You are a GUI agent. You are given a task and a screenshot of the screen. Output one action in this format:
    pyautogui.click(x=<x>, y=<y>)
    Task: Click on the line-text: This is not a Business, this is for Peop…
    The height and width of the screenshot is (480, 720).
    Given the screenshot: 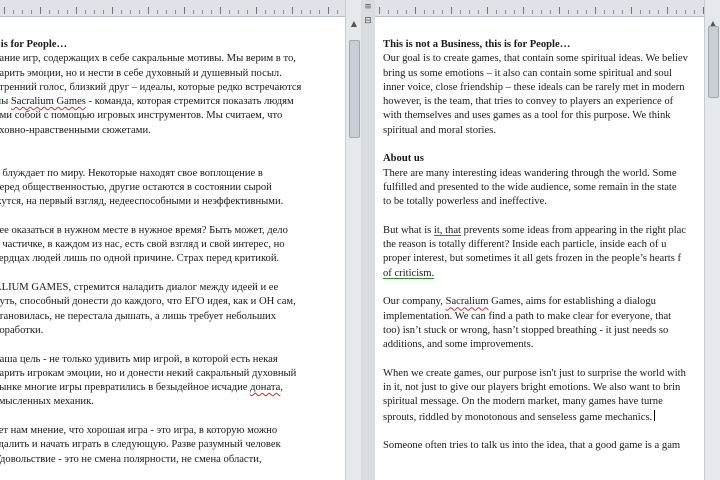 What is the action you would take?
    pyautogui.click(x=477, y=44)
    